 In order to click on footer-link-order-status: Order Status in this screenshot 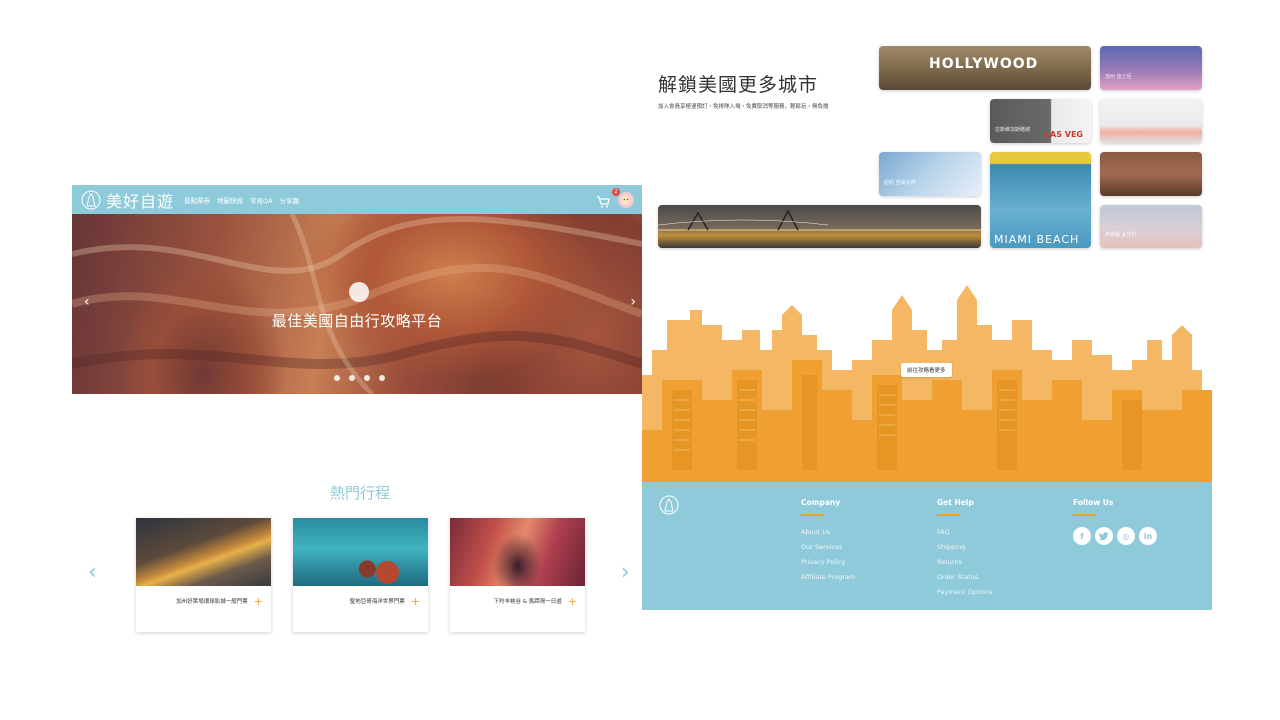, I will do `click(957, 577)`.